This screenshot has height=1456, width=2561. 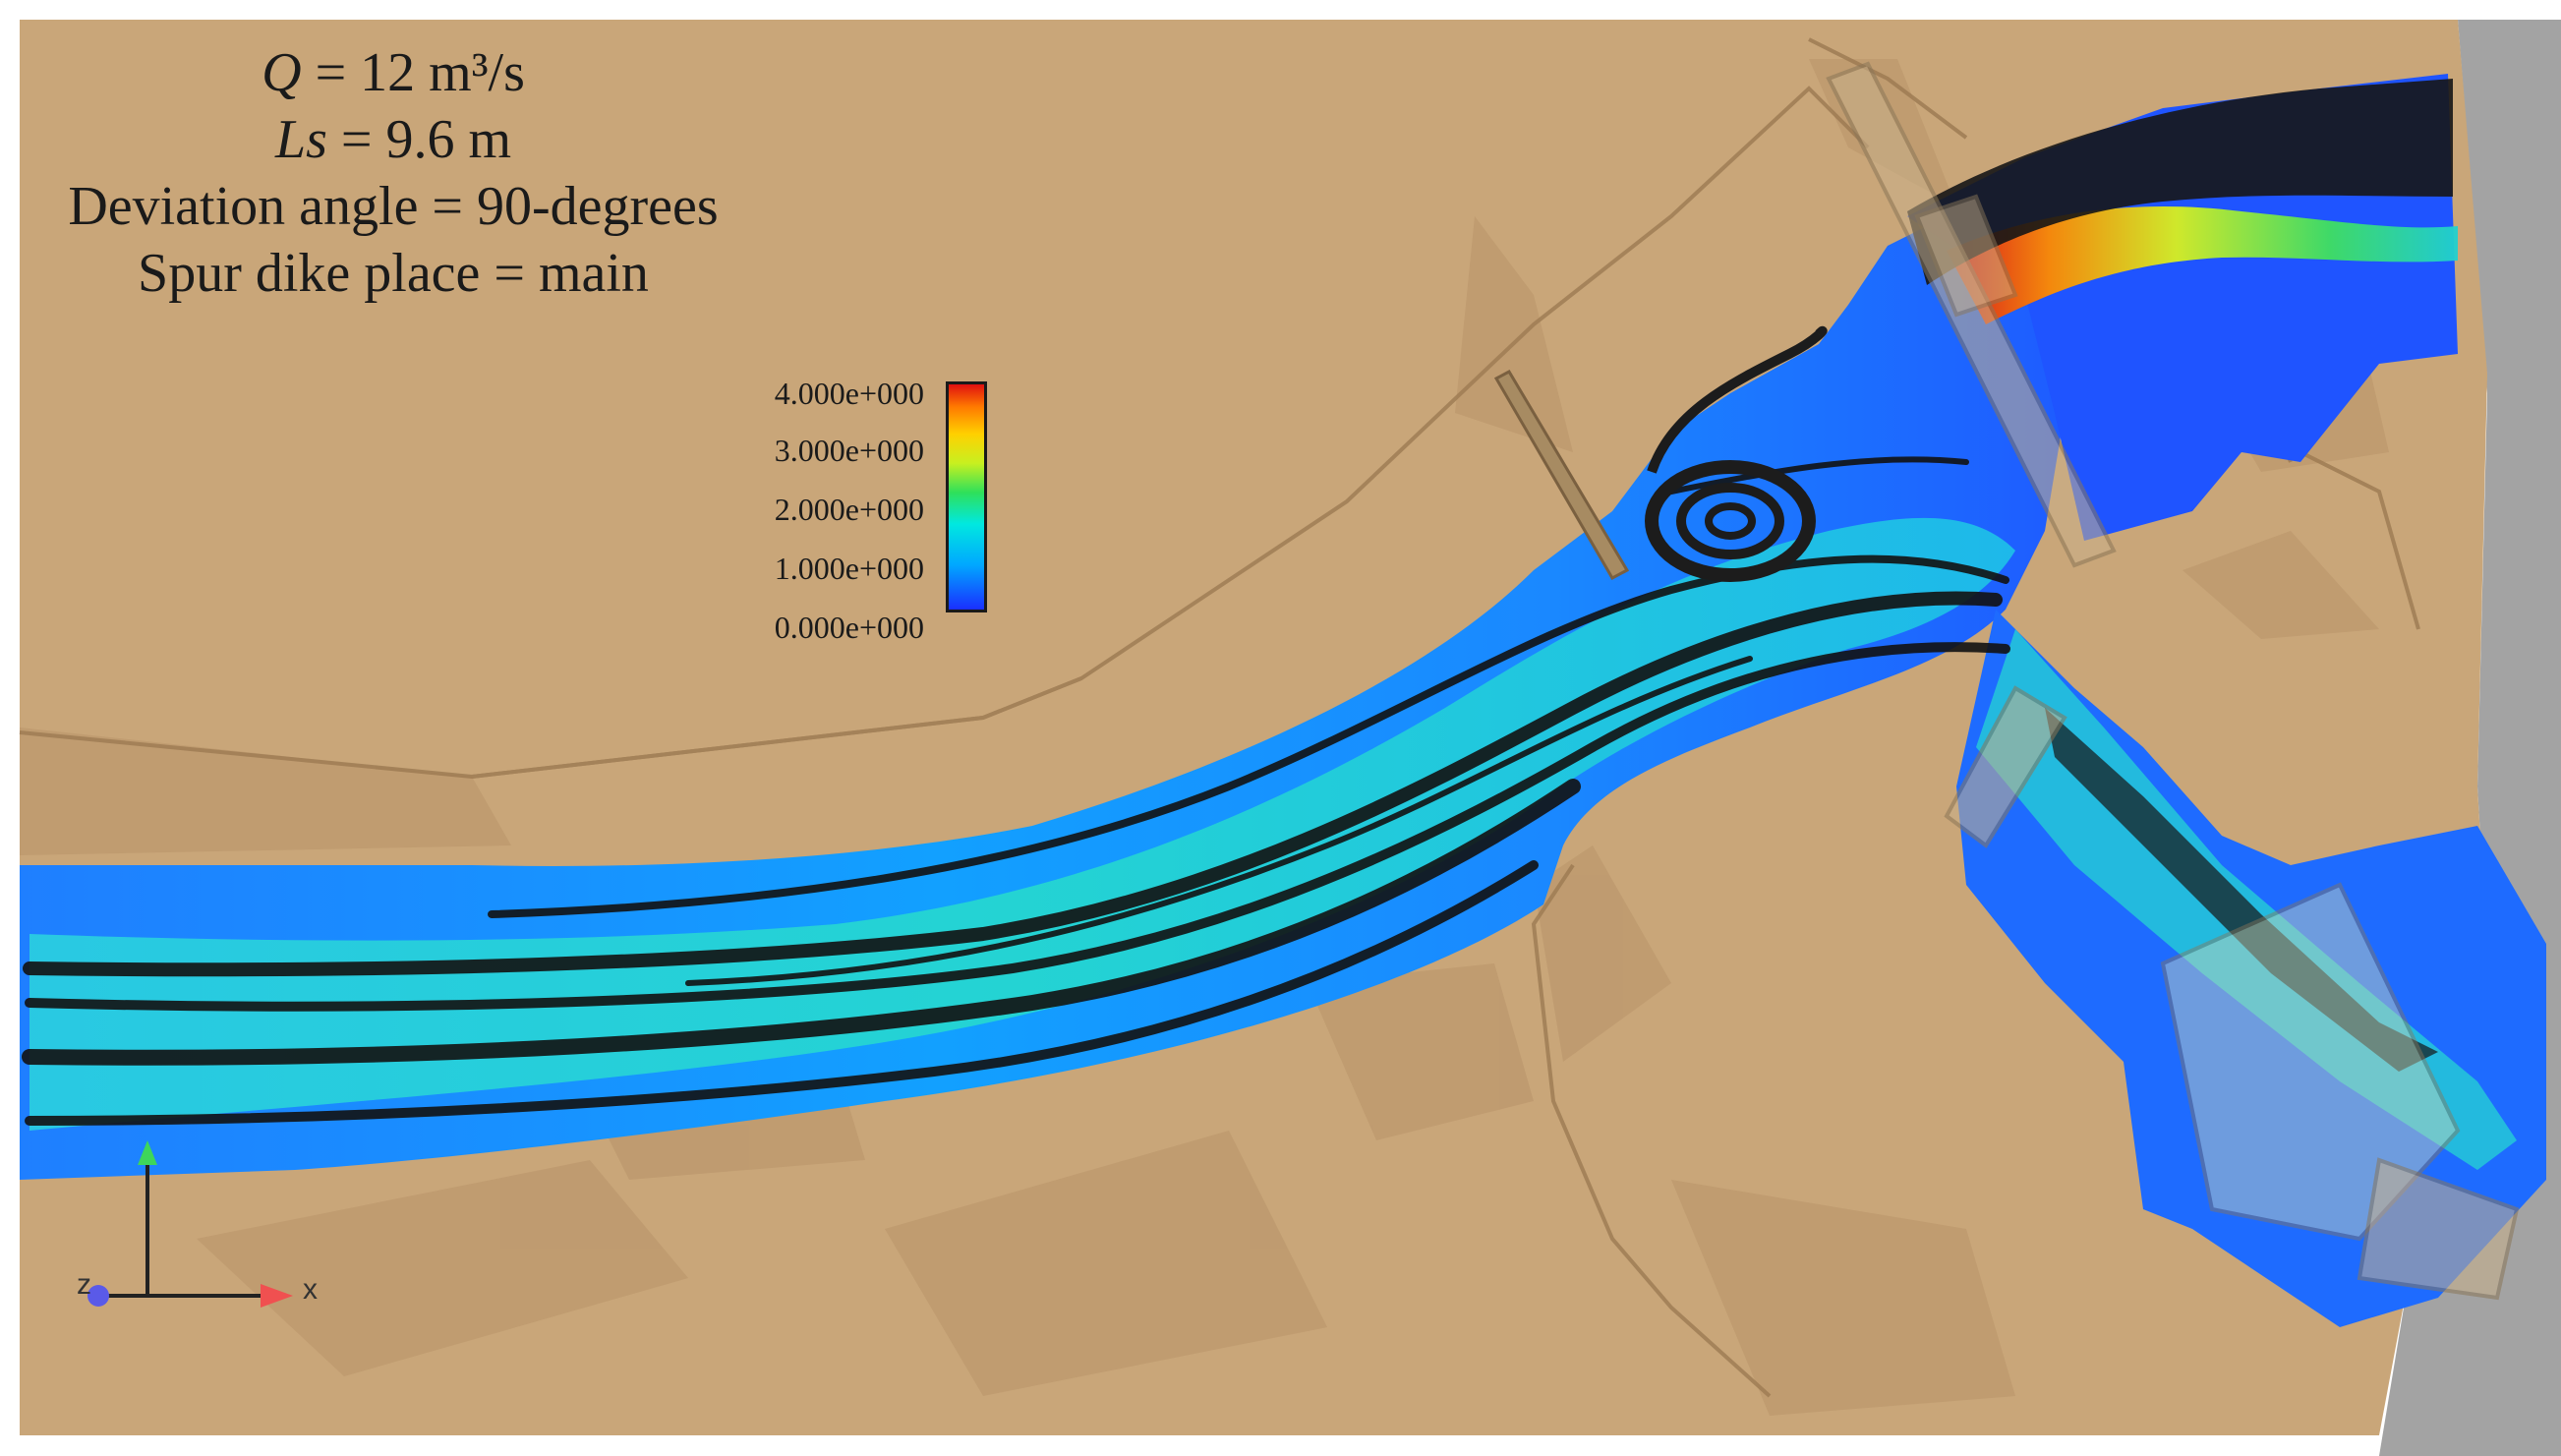 What do you see at coordinates (310, 1289) in the screenshot?
I see `x-axis-label: x` at bounding box center [310, 1289].